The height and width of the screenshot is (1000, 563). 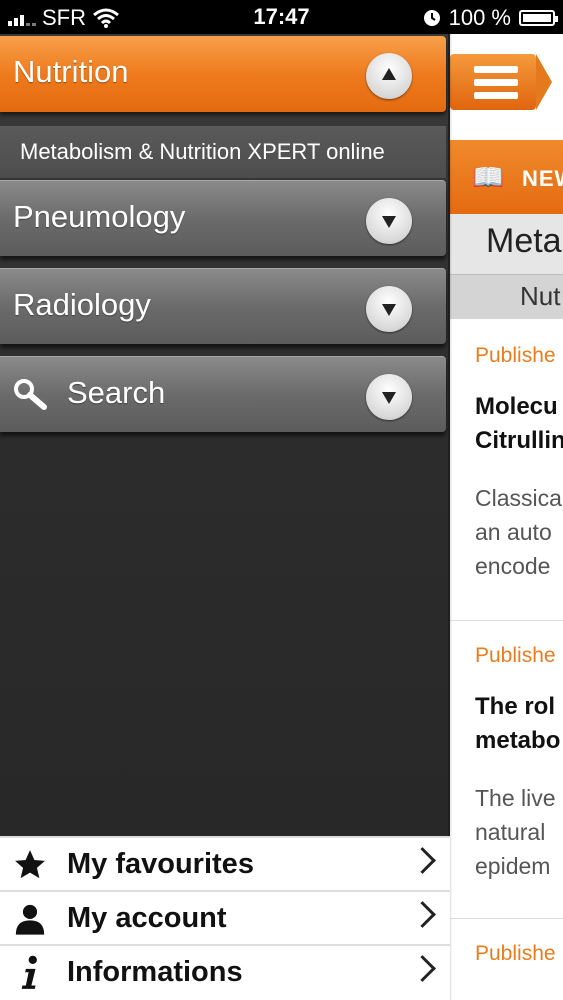 I want to click on person-icon, so click(x=30, y=919).